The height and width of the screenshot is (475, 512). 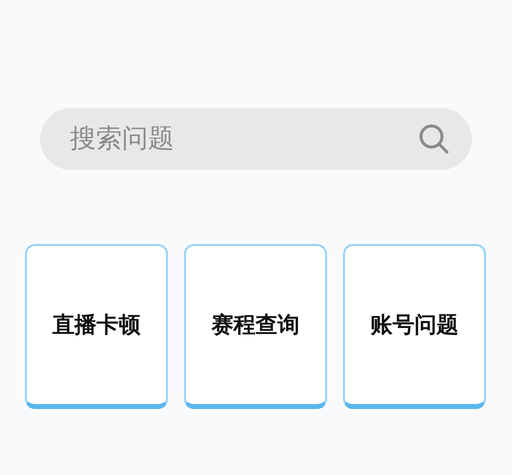 What do you see at coordinates (414, 326) in the screenshot?
I see `category-card: 账号问题` at bounding box center [414, 326].